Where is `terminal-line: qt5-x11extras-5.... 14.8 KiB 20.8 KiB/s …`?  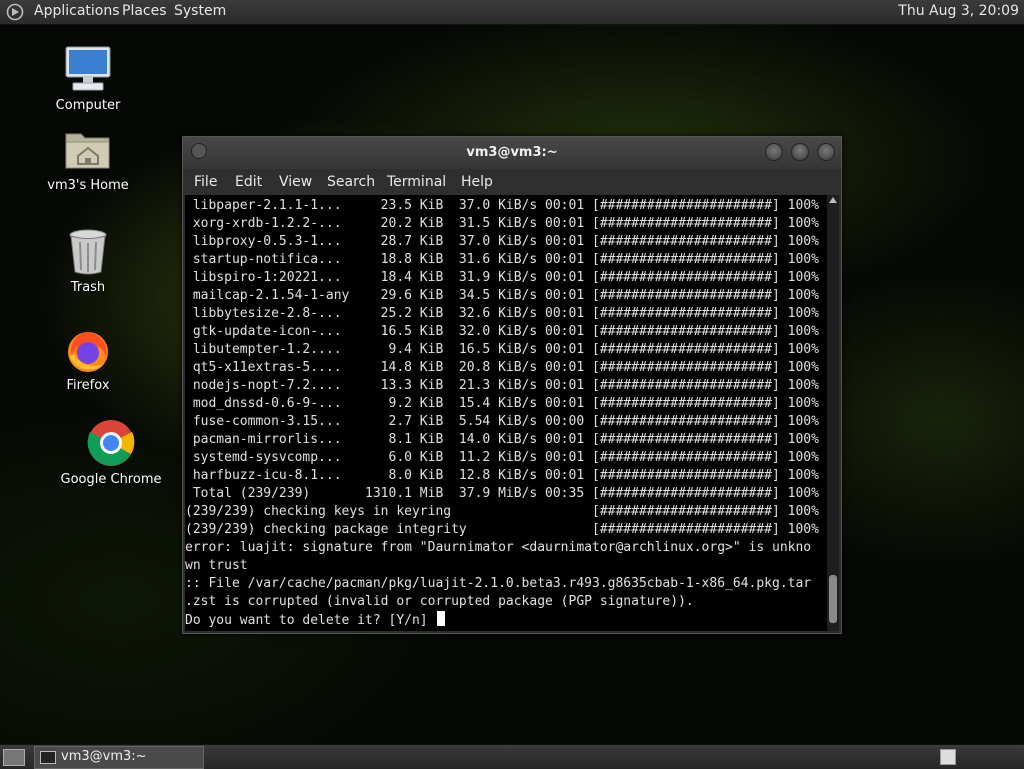 terminal-line: qt5-x11extras-5.... 14.8 KiB 20.8 KiB/s … is located at coordinates (502, 367).